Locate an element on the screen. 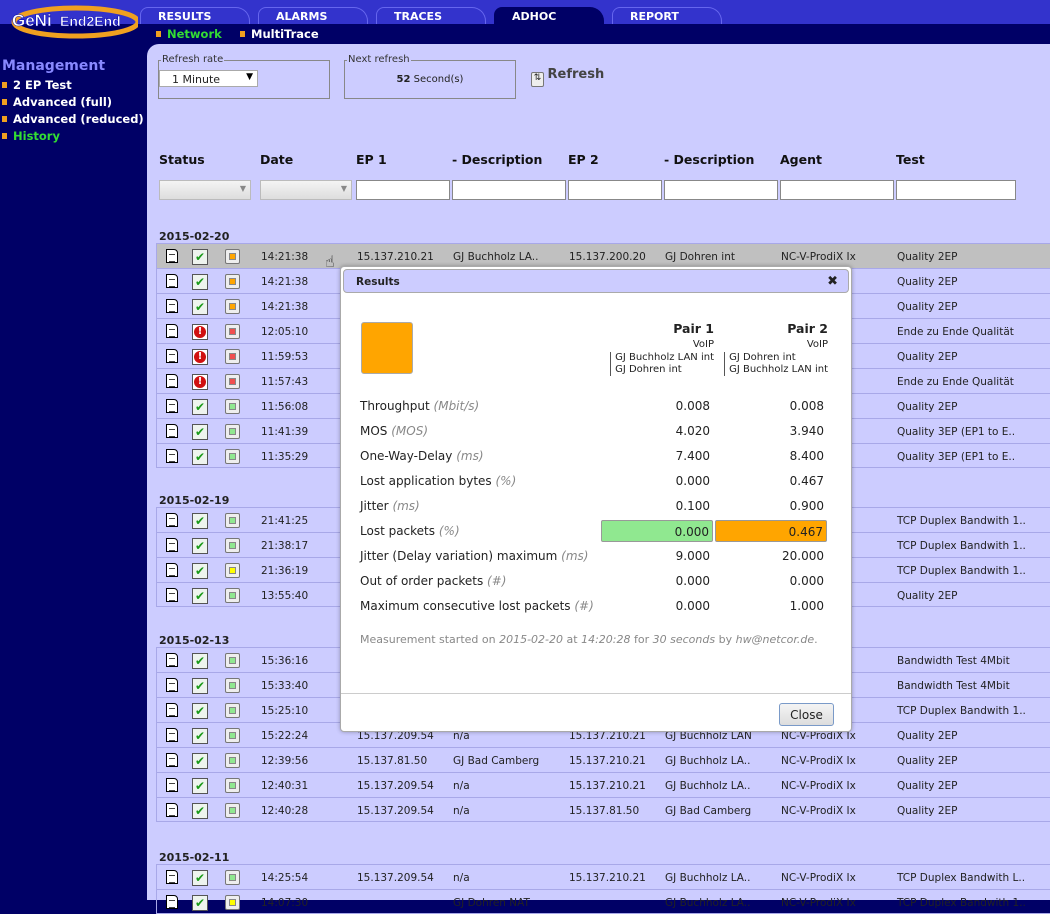 The width and height of the screenshot is (1050, 914). refresh-rate-select: 1 Minute is located at coordinates (208, 78).